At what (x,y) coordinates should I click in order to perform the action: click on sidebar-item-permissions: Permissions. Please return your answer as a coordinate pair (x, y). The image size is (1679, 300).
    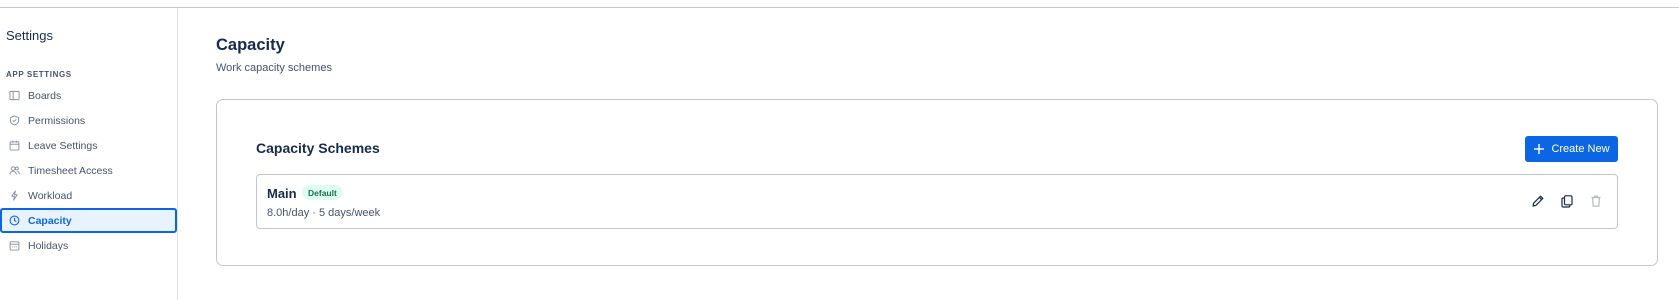
    Looking at the image, I should click on (89, 120).